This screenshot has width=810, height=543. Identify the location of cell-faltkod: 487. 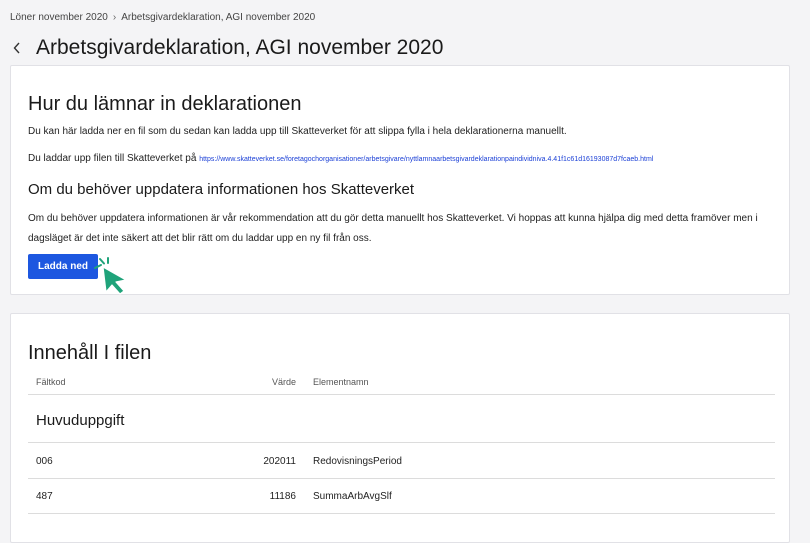
(44, 496).